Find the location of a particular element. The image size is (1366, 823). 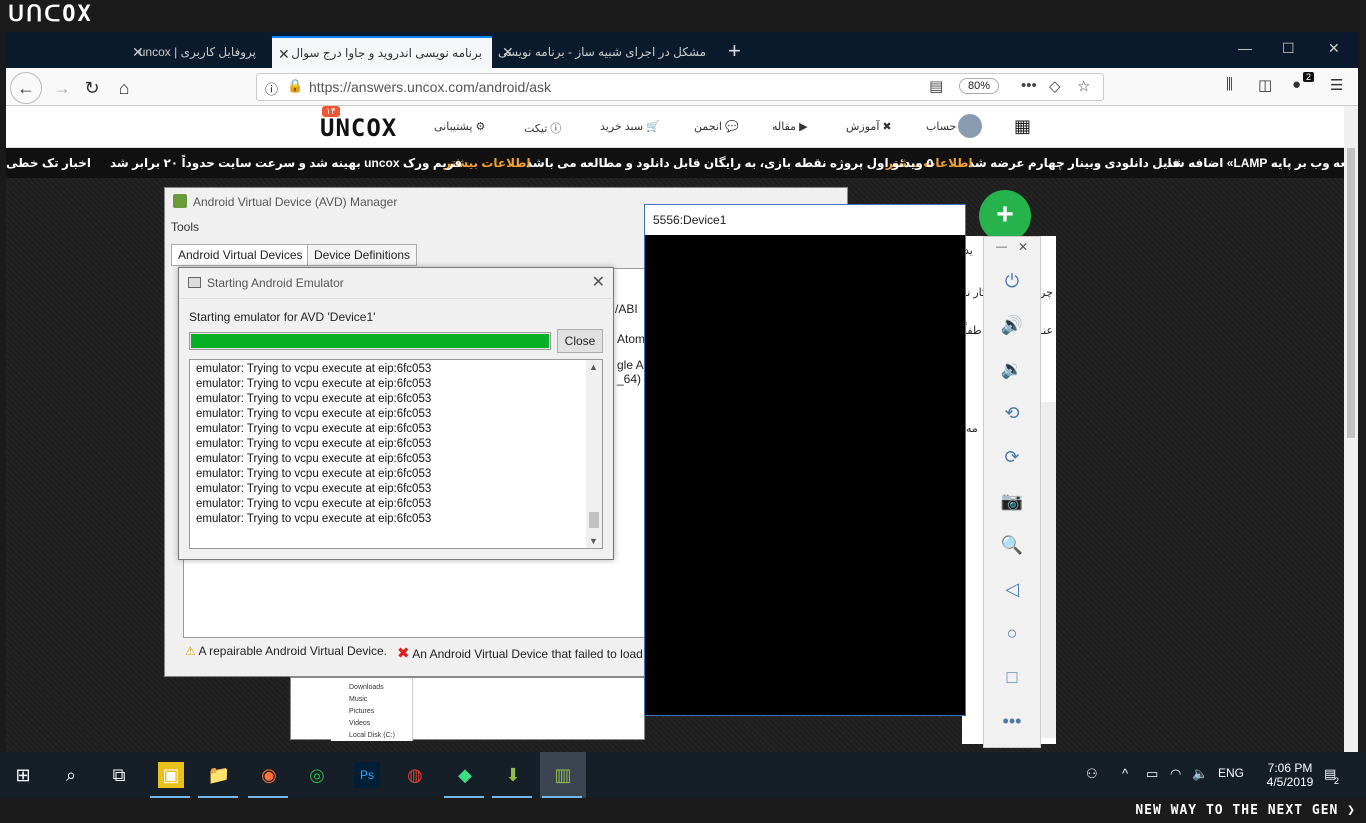

bookmark-star-icon: ☆ is located at coordinates (1083, 86).